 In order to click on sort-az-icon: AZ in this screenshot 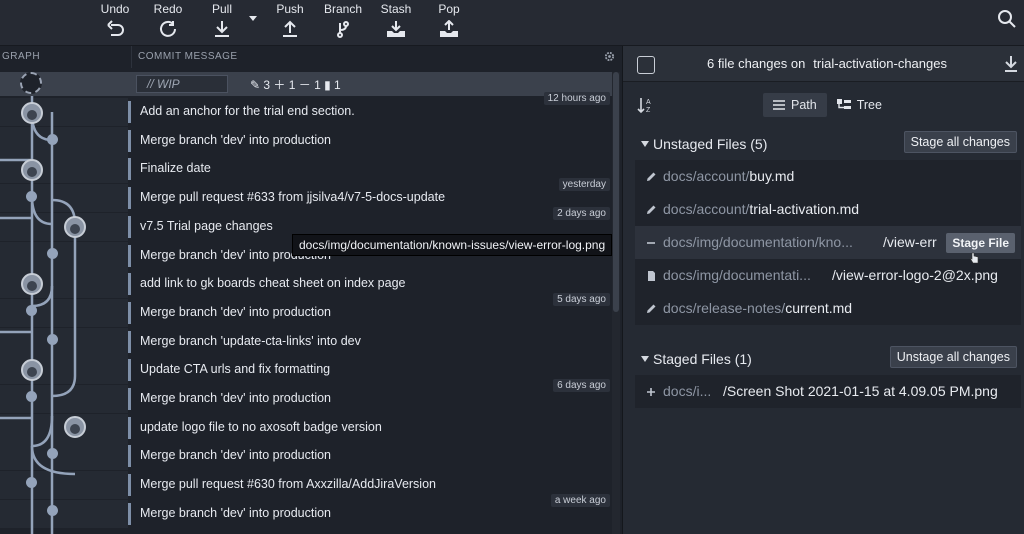, I will do `click(646, 105)`.